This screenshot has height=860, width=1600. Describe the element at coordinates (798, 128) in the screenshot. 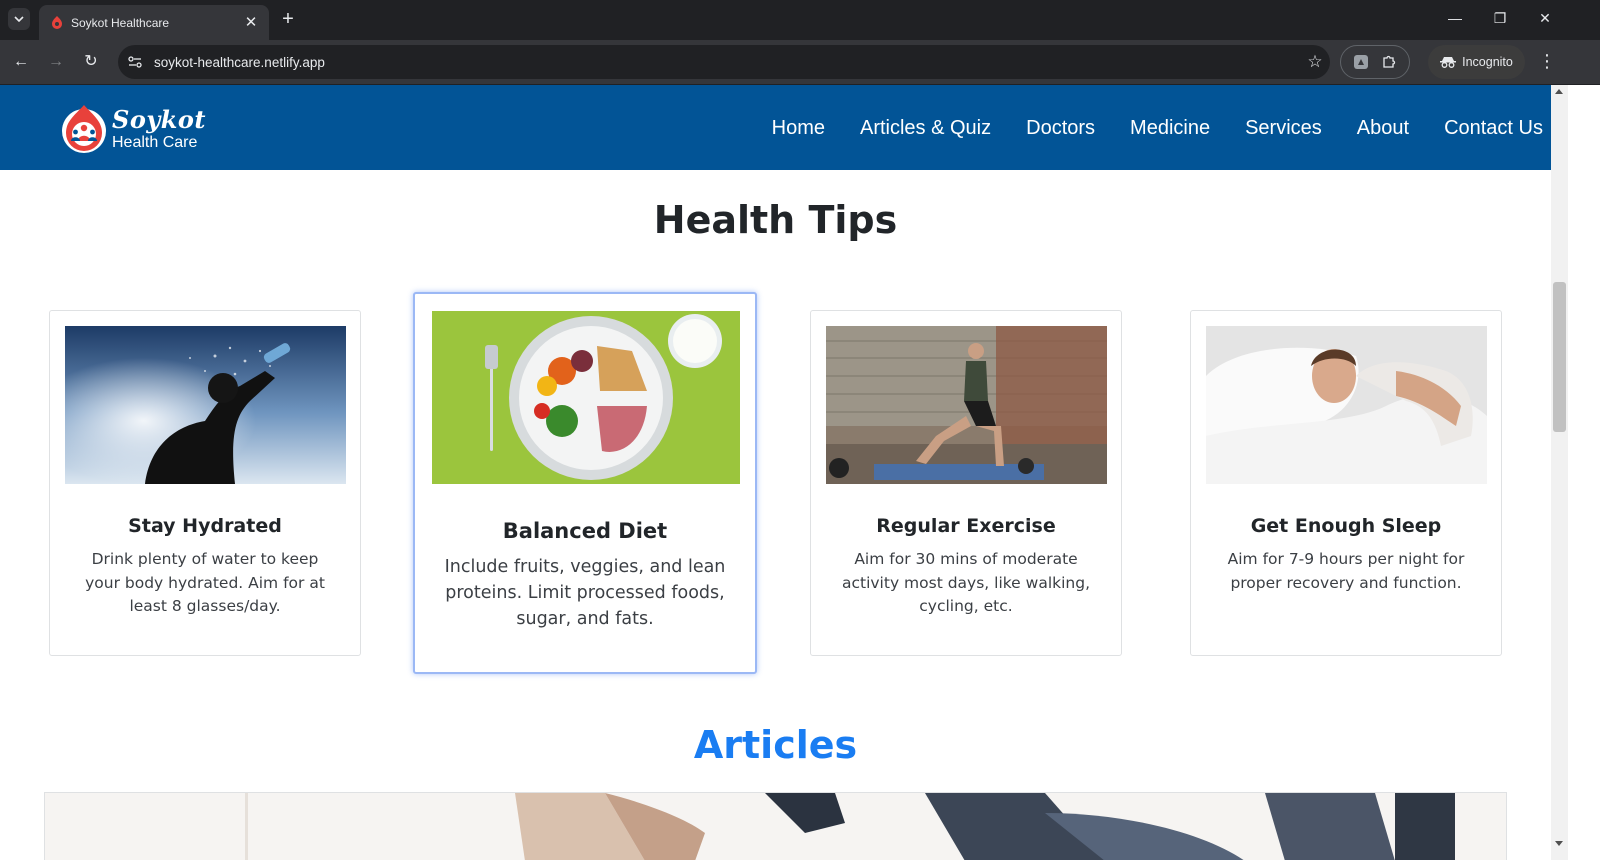

I see `nav-link-home: Home` at that location.